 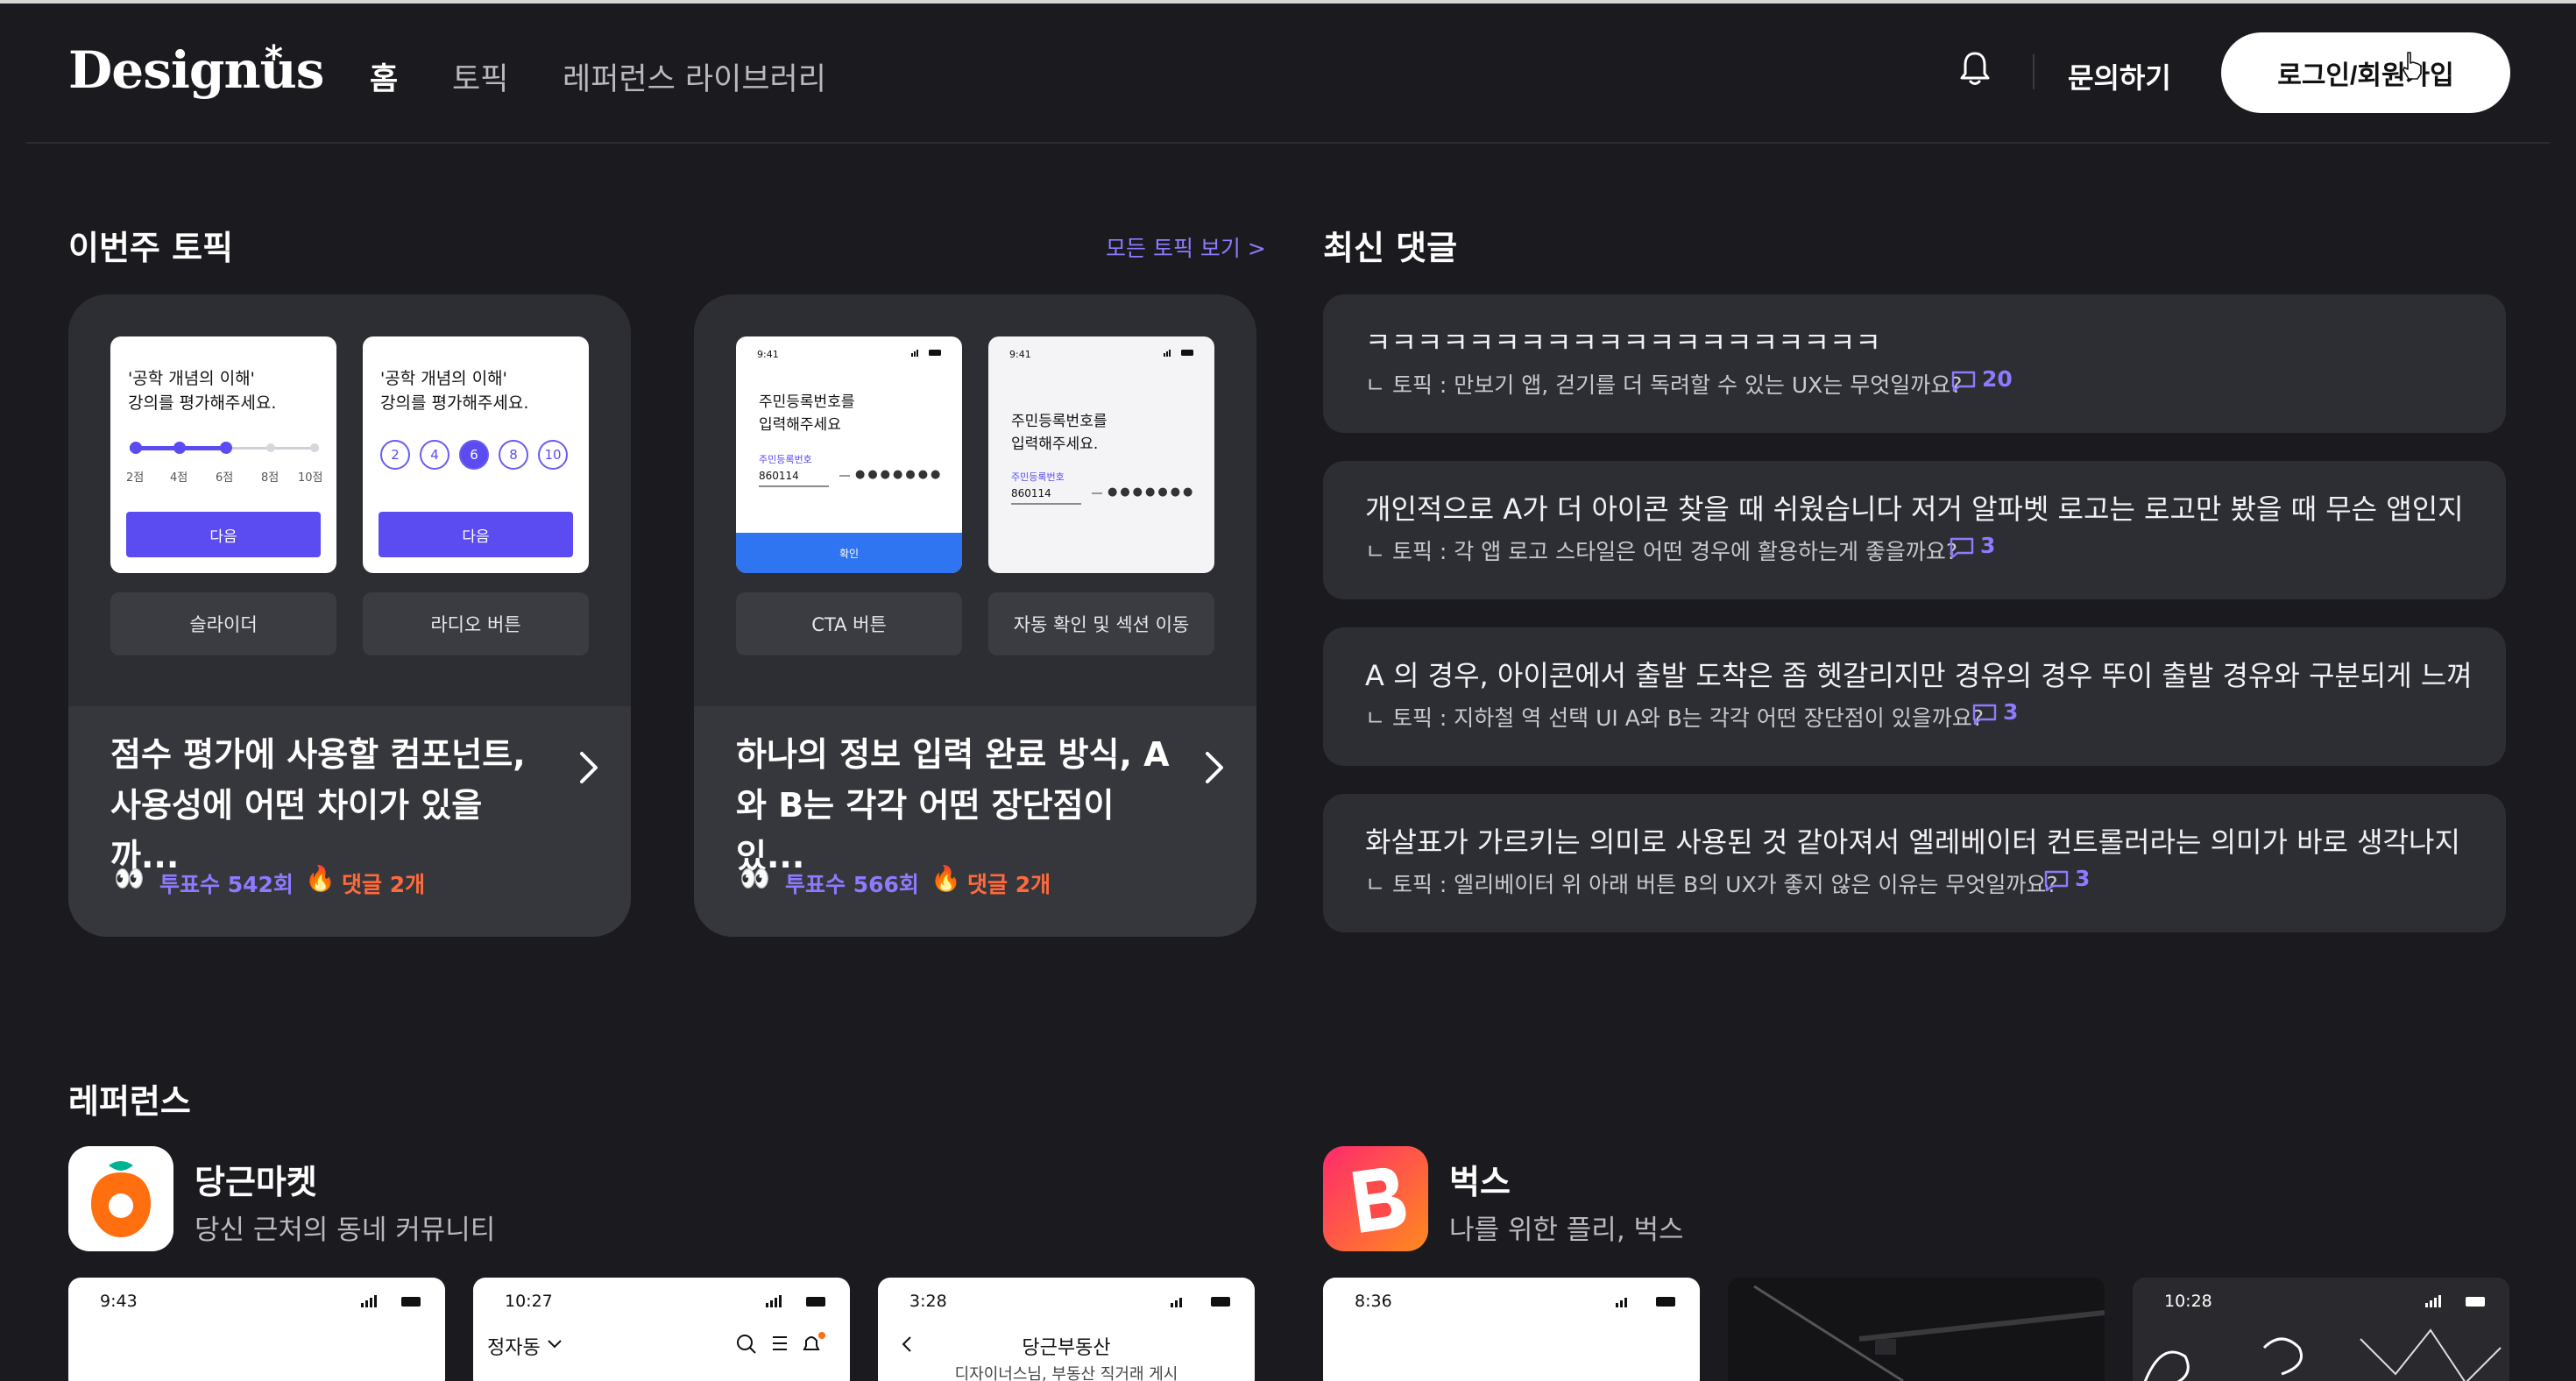 What do you see at coordinates (555, 1345) in the screenshot?
I see `chevron-down-icon` at bounding box center [555, 1345].